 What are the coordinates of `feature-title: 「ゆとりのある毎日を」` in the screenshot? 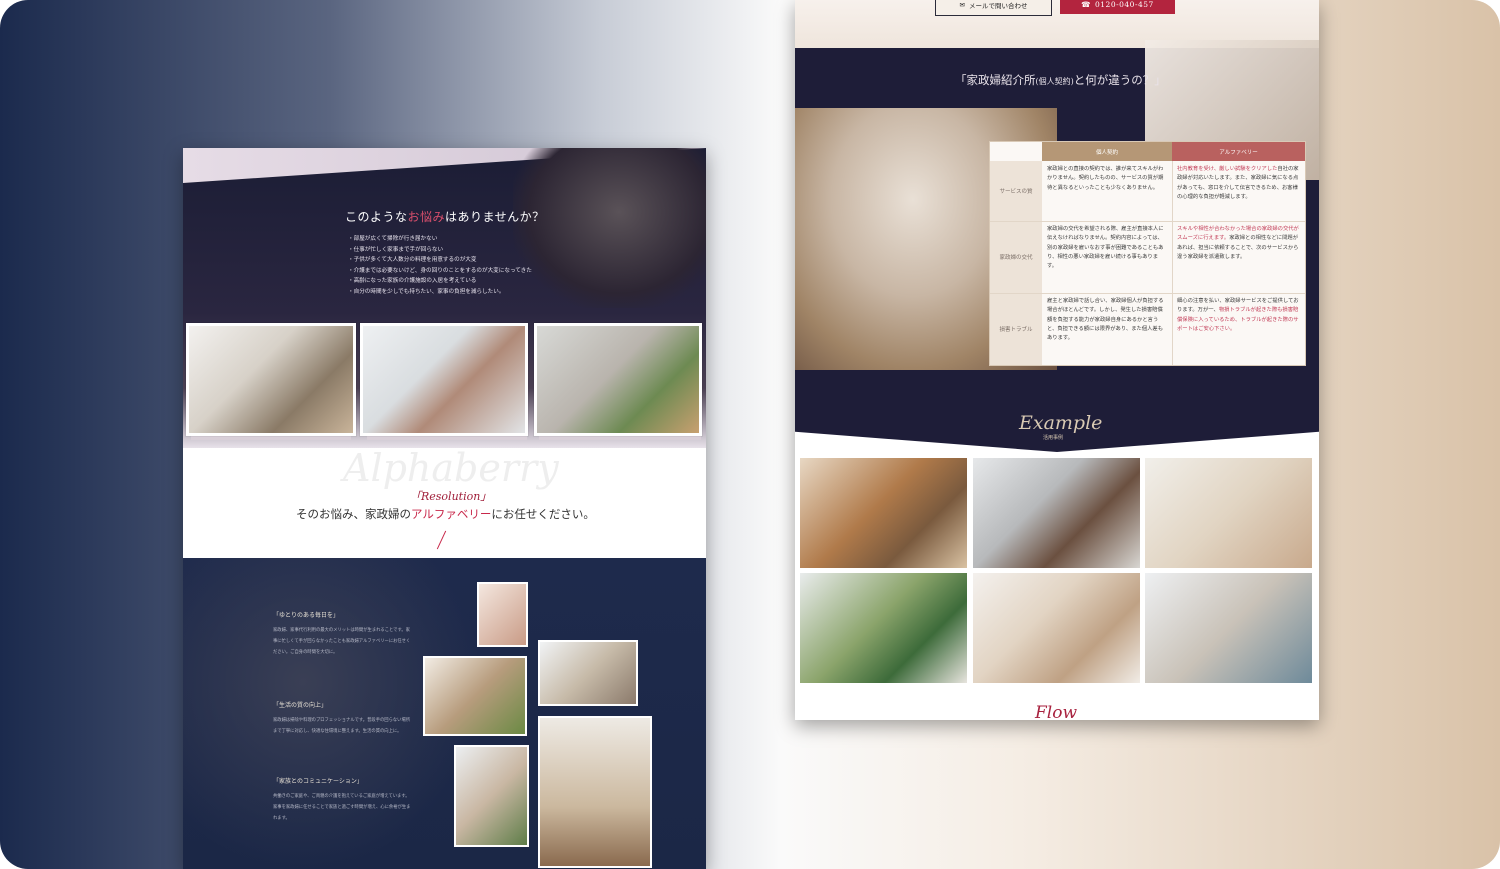 It's located at (306, 615).